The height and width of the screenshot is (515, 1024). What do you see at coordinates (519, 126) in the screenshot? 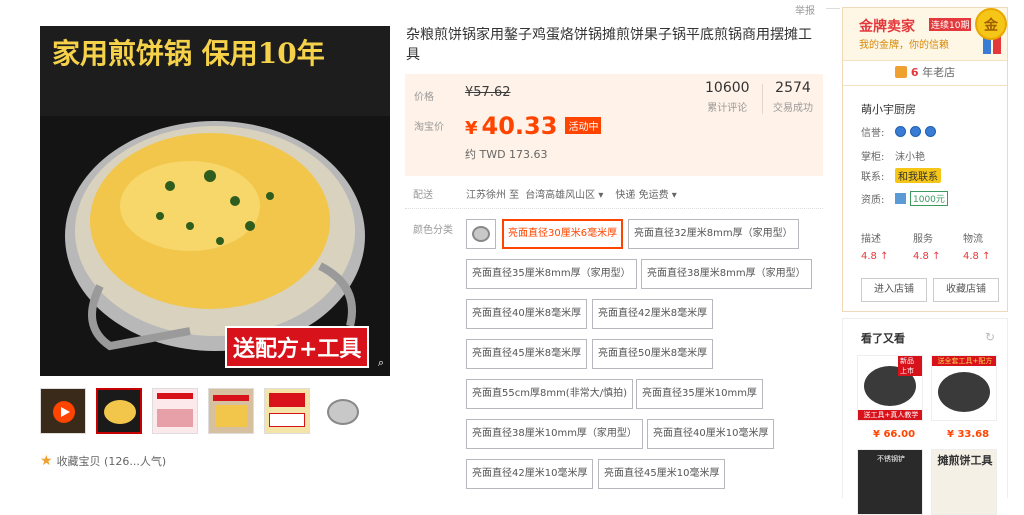
I see `sale-price-value: 40.33` at bounding box center [519, 126].